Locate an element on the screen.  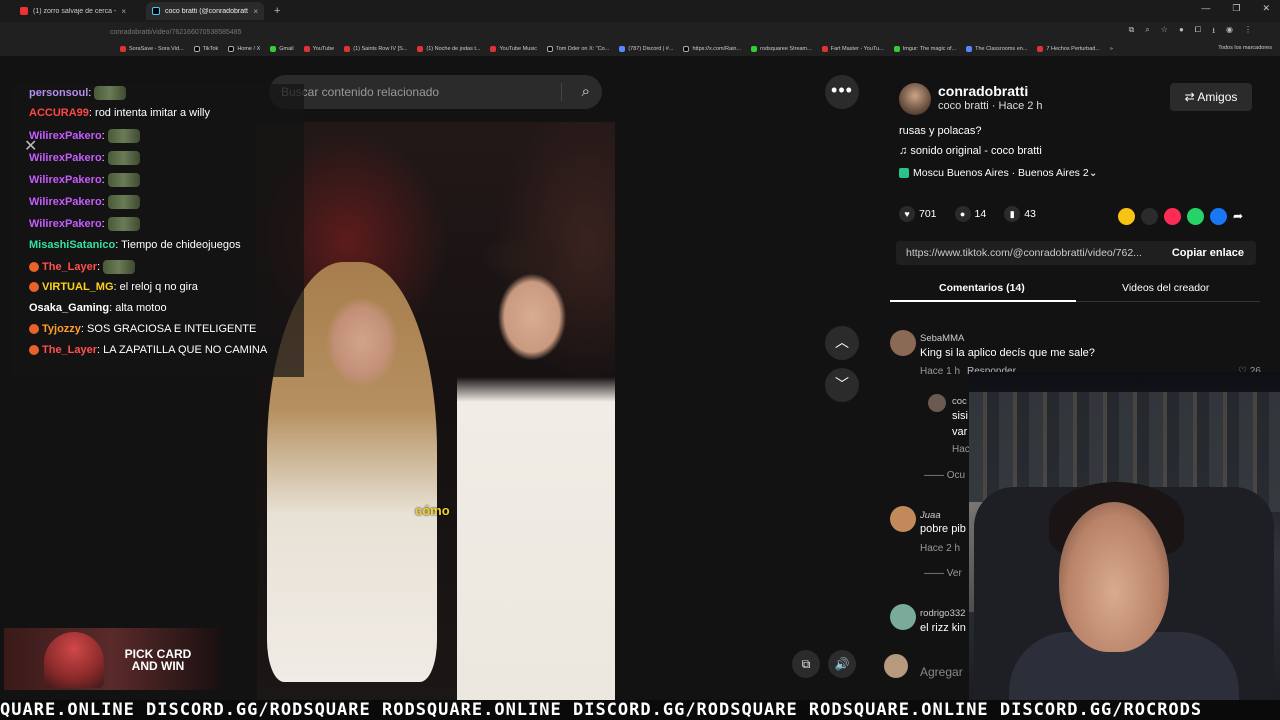
chat-text: LA ZAPATILLA QUE NO CAMINA is located at coordinates (185, 350).